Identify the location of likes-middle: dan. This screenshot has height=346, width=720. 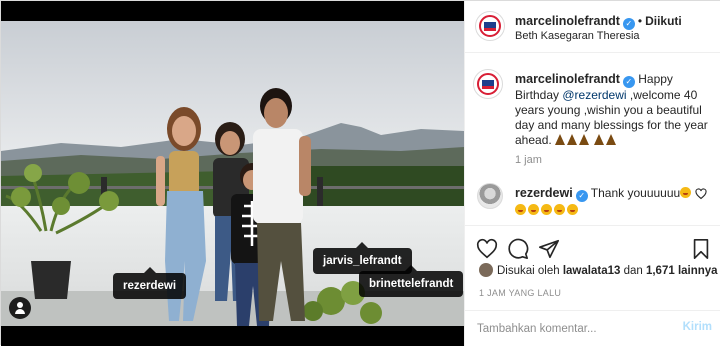
(633, 271).